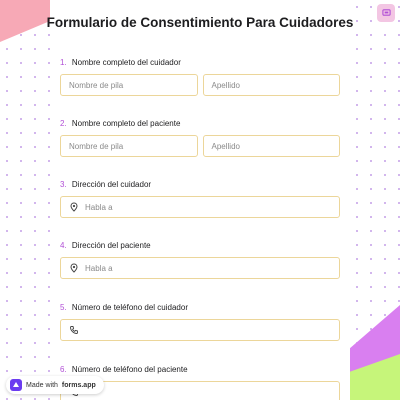 This screenshot has height=400, width=400. I want to click on question-caregiver-address: 3. Dirección del cuidador Habla a, so click(200, 198).